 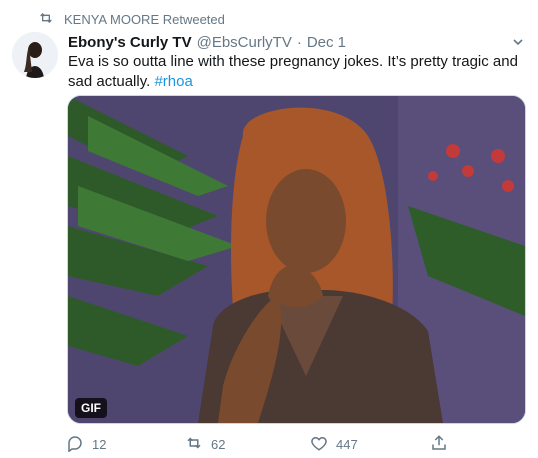 I want to click on gif-badge: GIF, so click(x=91, y=408).